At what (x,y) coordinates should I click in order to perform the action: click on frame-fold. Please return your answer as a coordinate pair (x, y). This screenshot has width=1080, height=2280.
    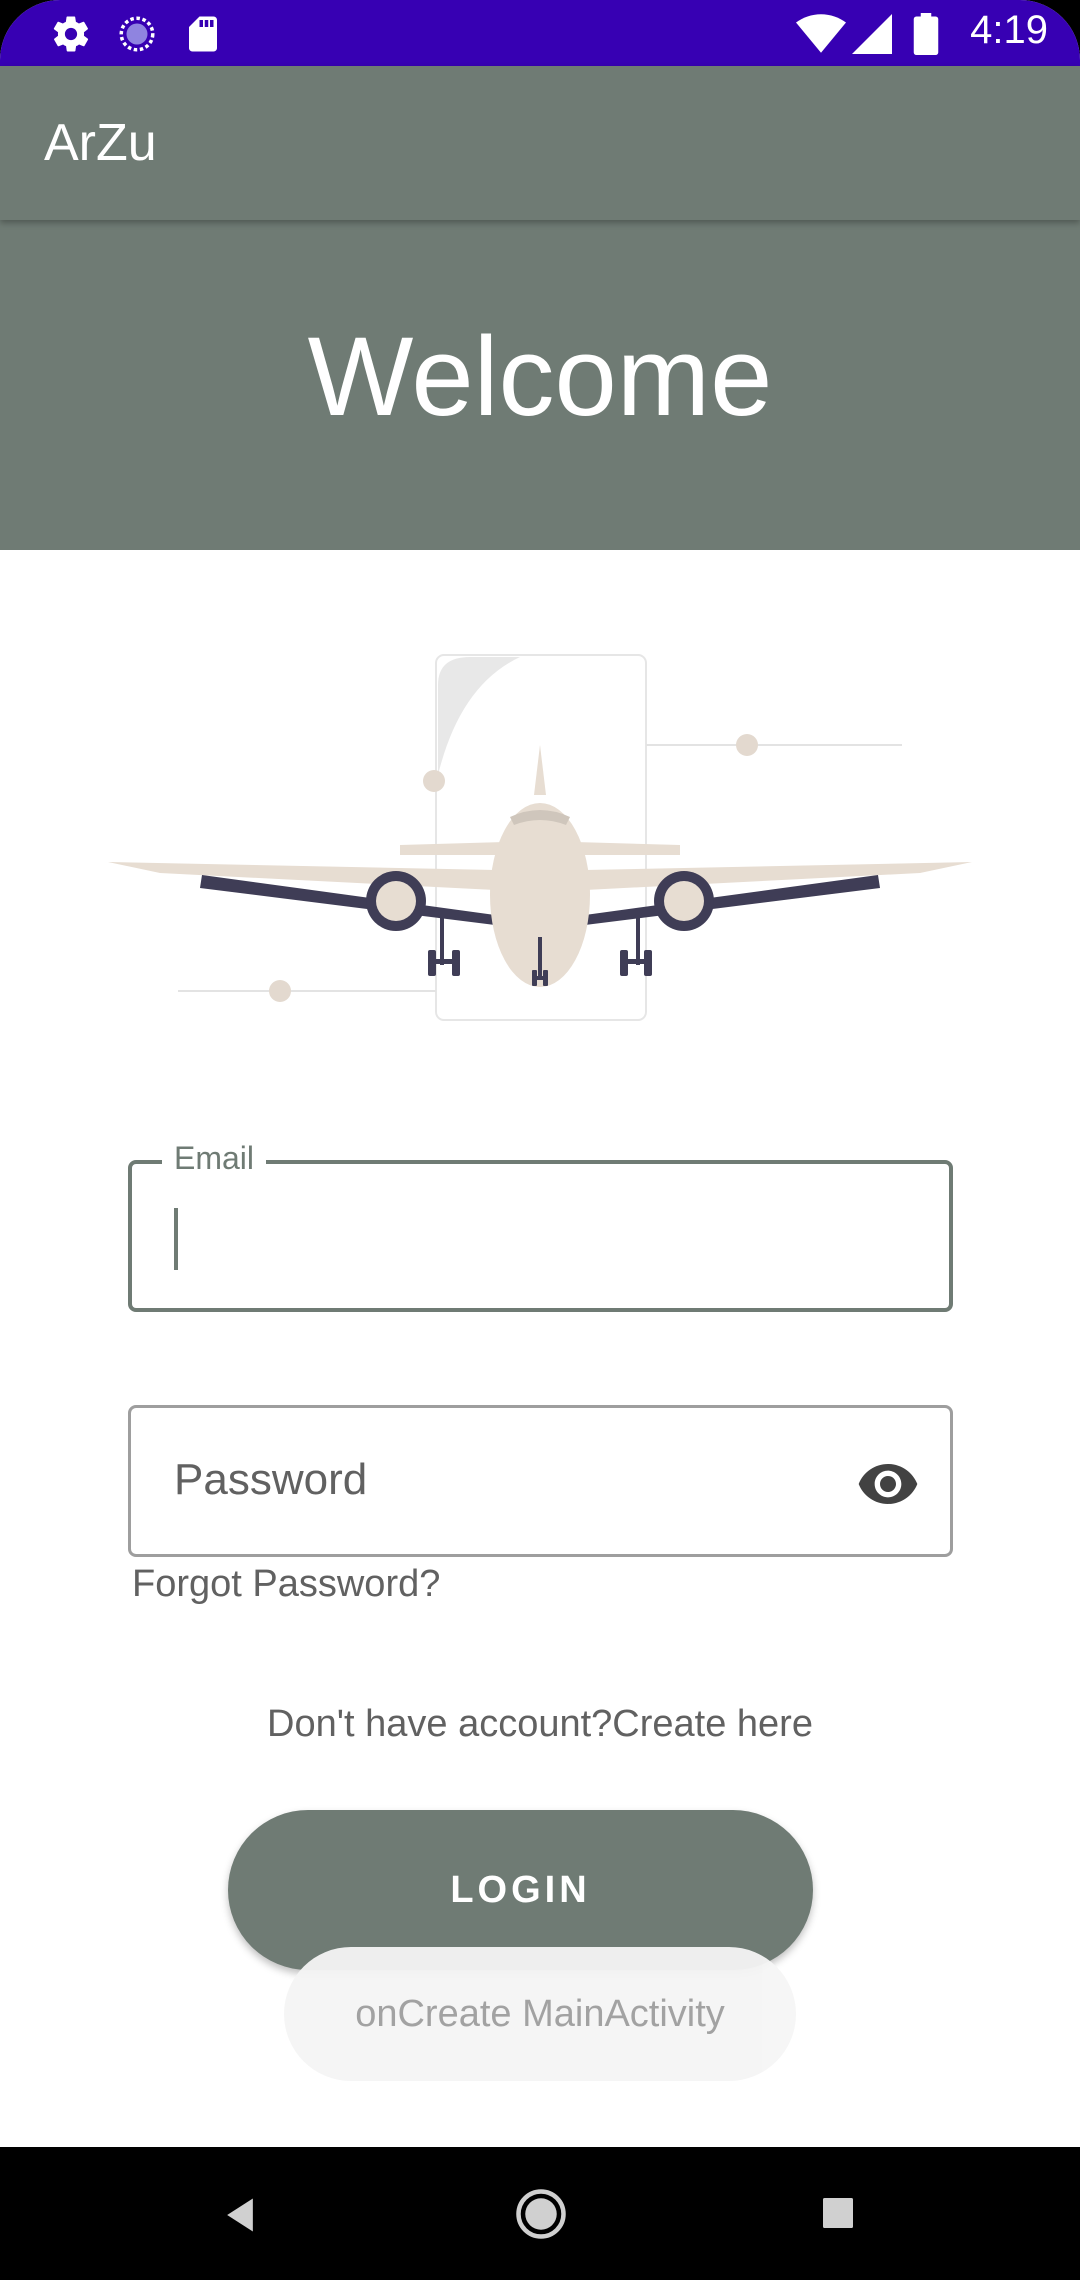
    Looking at the image, I should click on (479, 716).